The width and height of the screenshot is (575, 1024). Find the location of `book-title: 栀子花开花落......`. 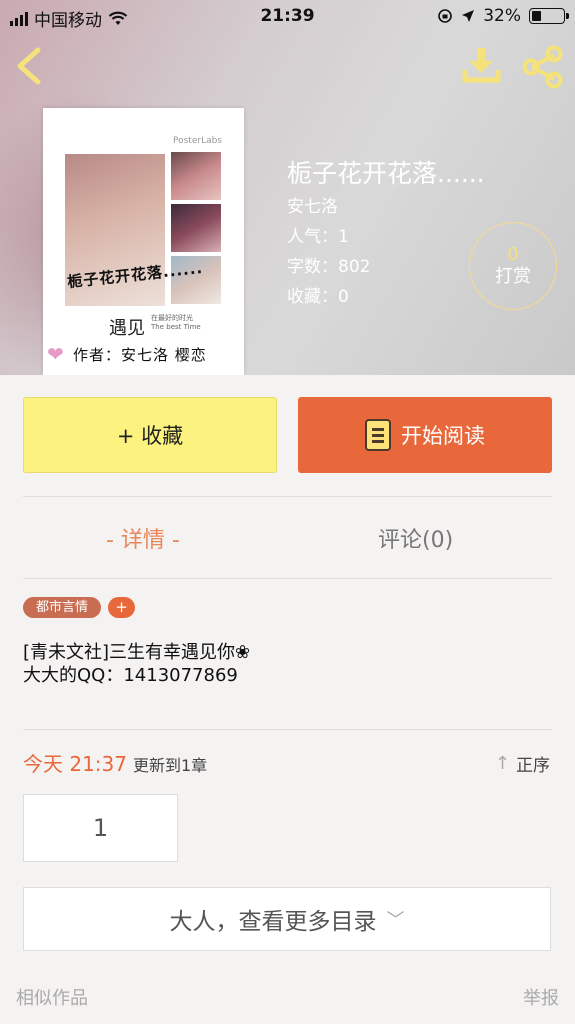

book-title: 栀子花开花落...... is located at coordinates (386, 173).